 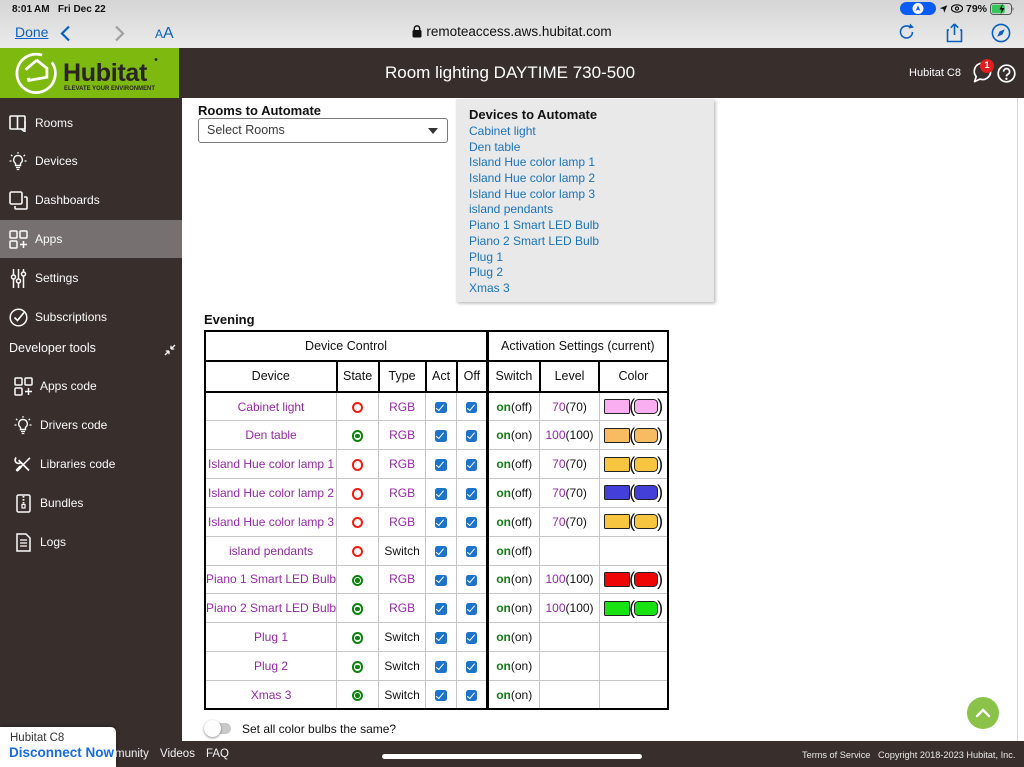 I want to click on svg-text: ELEVATE YOUR ENVIRONMENT, so click(x=109, y=88).